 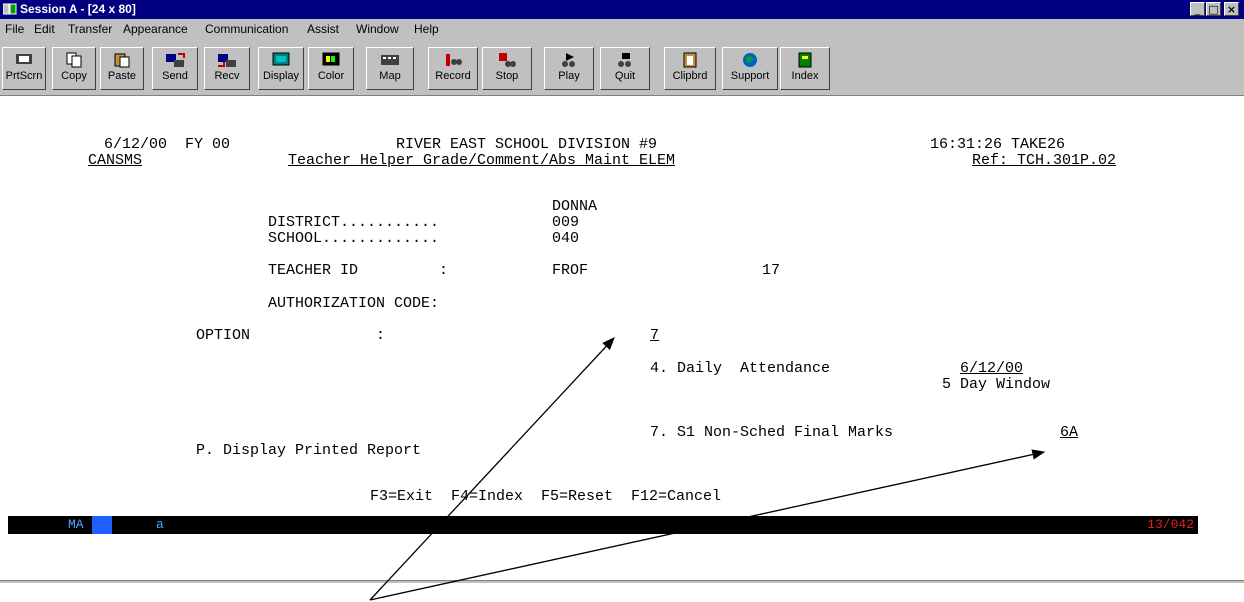 I want to click on arrow-to-option-field, so click(x=492, y=469).